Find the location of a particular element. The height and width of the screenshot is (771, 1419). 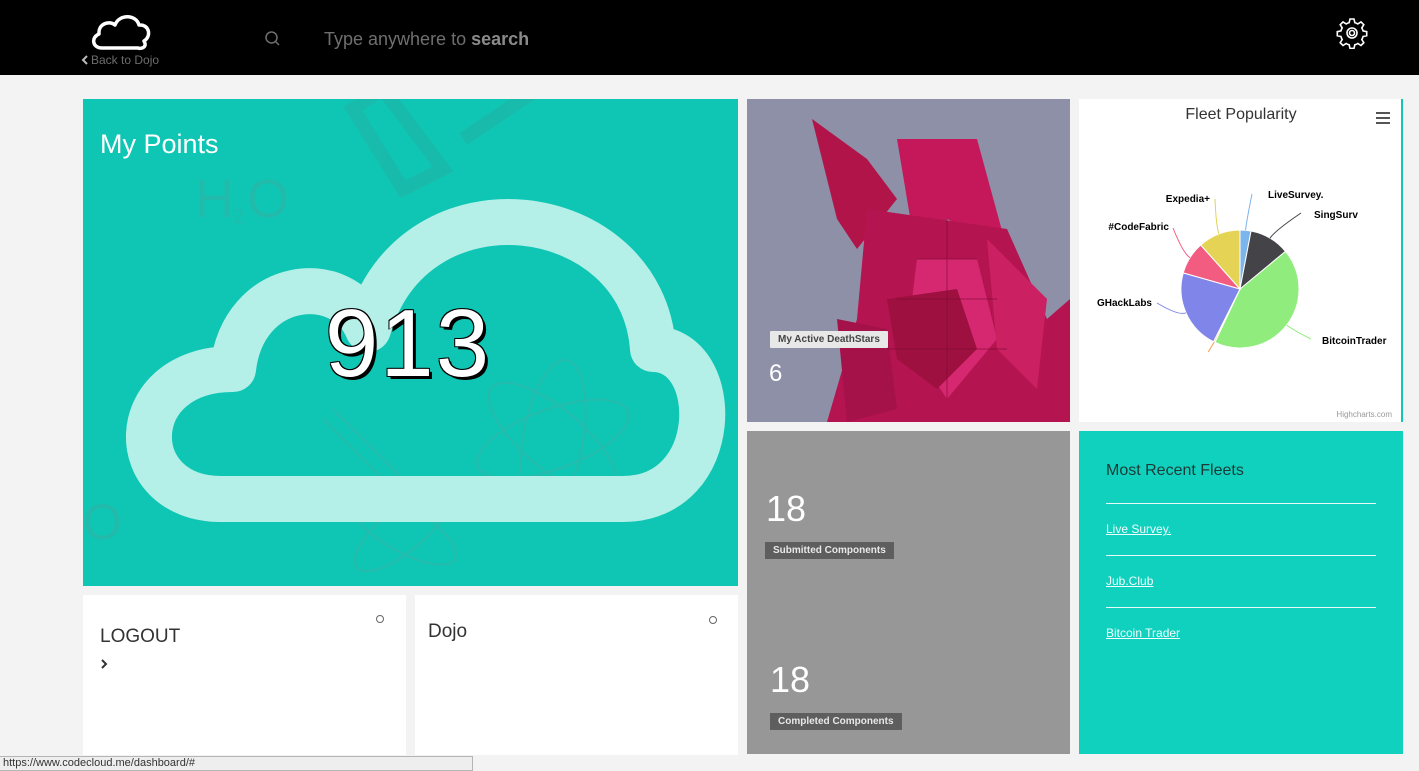

active-deathstars-tile: My Active DeathStars 6 is located at coordinates (908, 260).